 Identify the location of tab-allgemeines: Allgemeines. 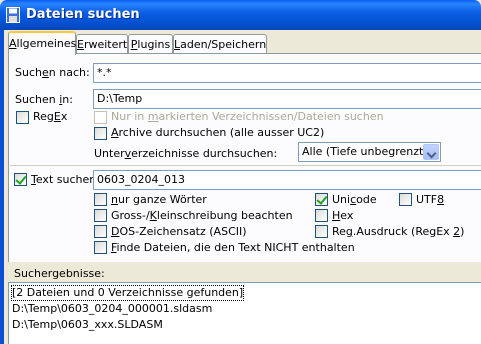
(42, 43).